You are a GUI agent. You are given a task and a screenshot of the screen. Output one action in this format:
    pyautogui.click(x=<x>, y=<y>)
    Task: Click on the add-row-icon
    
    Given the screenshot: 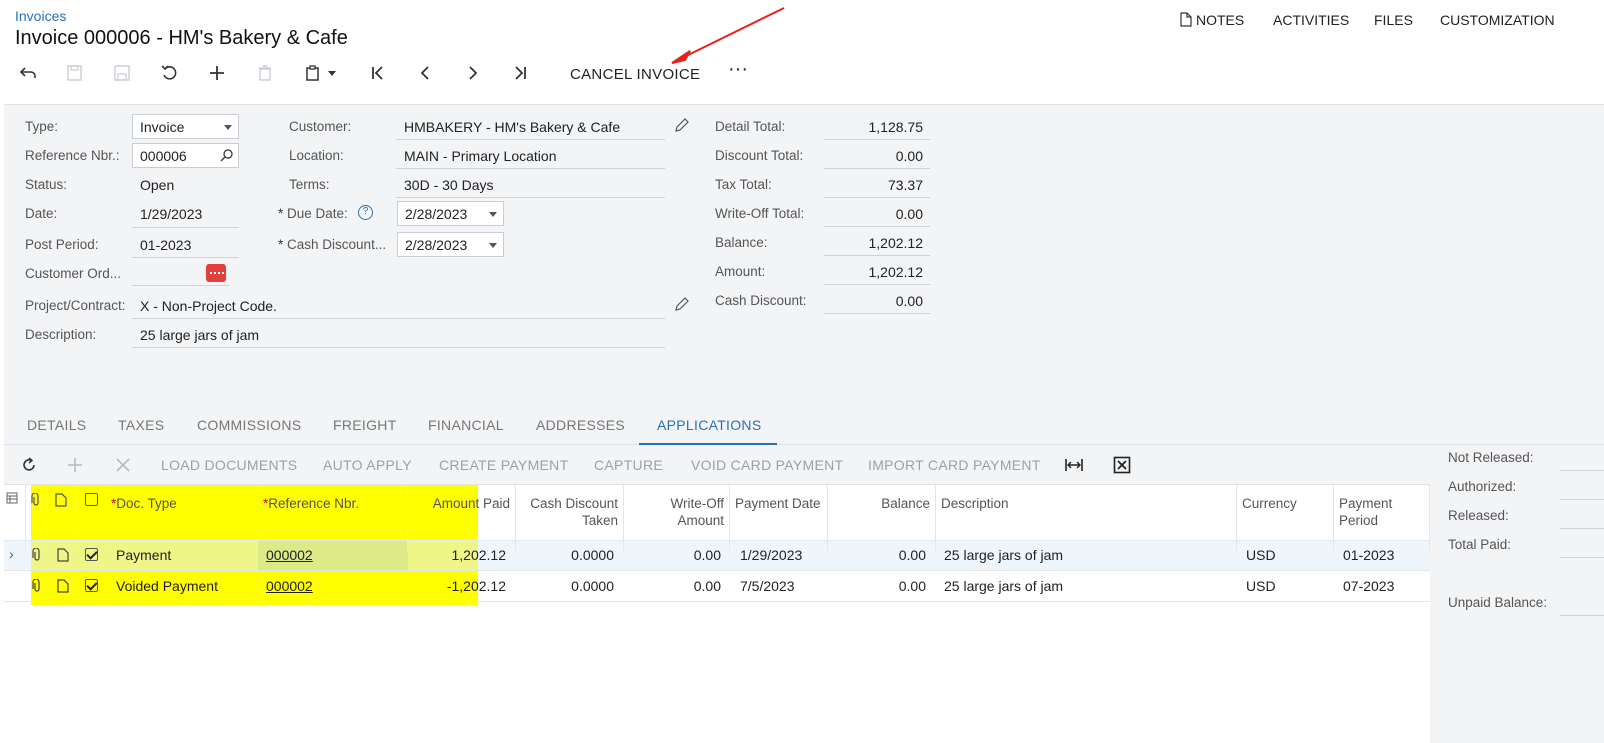 What is the action you would take?
    pyautogui.click(x=75, y=467)
    